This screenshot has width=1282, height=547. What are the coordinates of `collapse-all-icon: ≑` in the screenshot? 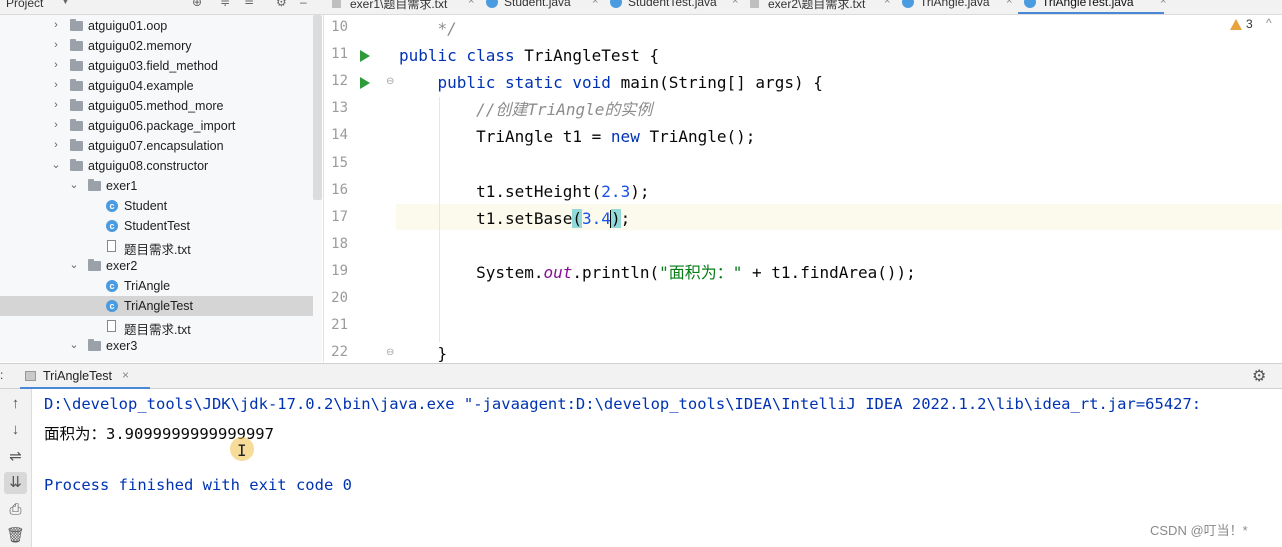 It's located at (225, 4).